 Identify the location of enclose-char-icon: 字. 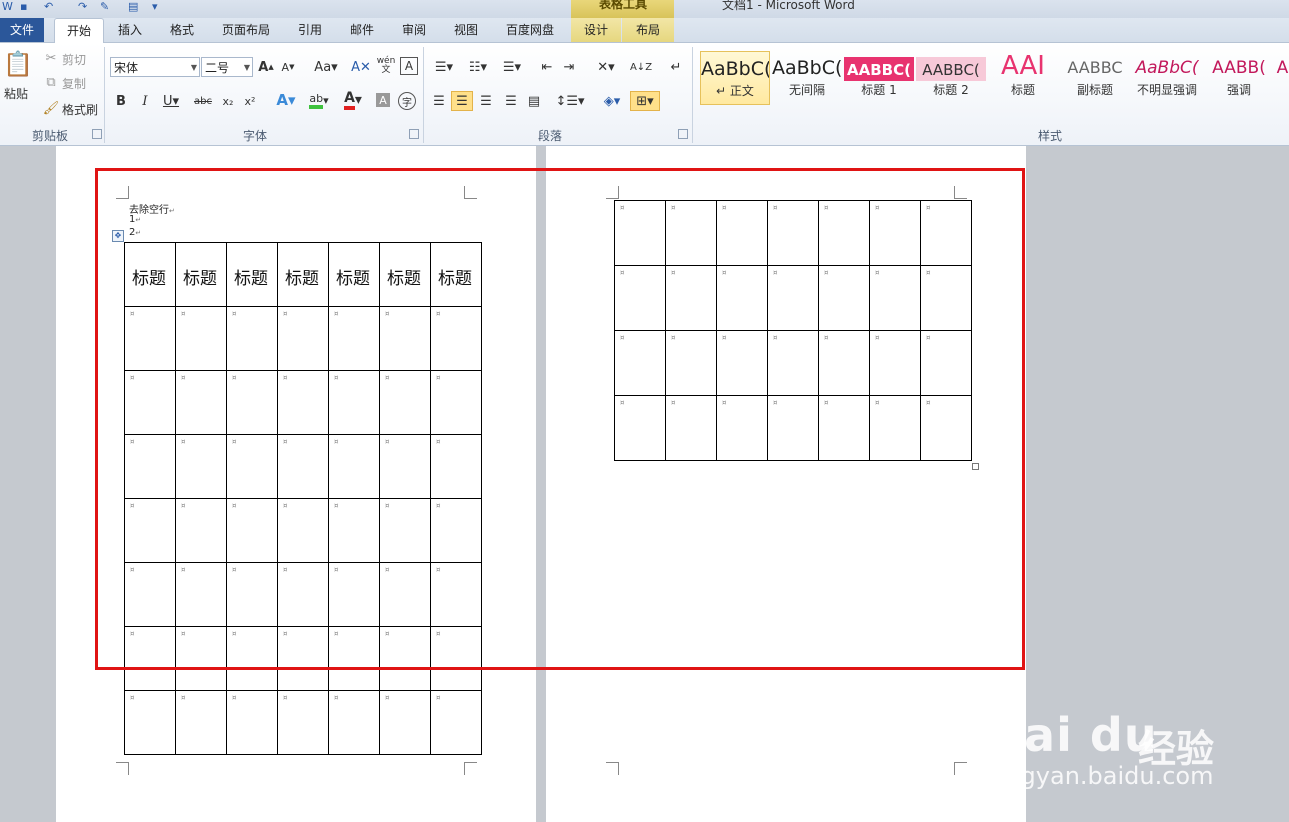
(407, 101).